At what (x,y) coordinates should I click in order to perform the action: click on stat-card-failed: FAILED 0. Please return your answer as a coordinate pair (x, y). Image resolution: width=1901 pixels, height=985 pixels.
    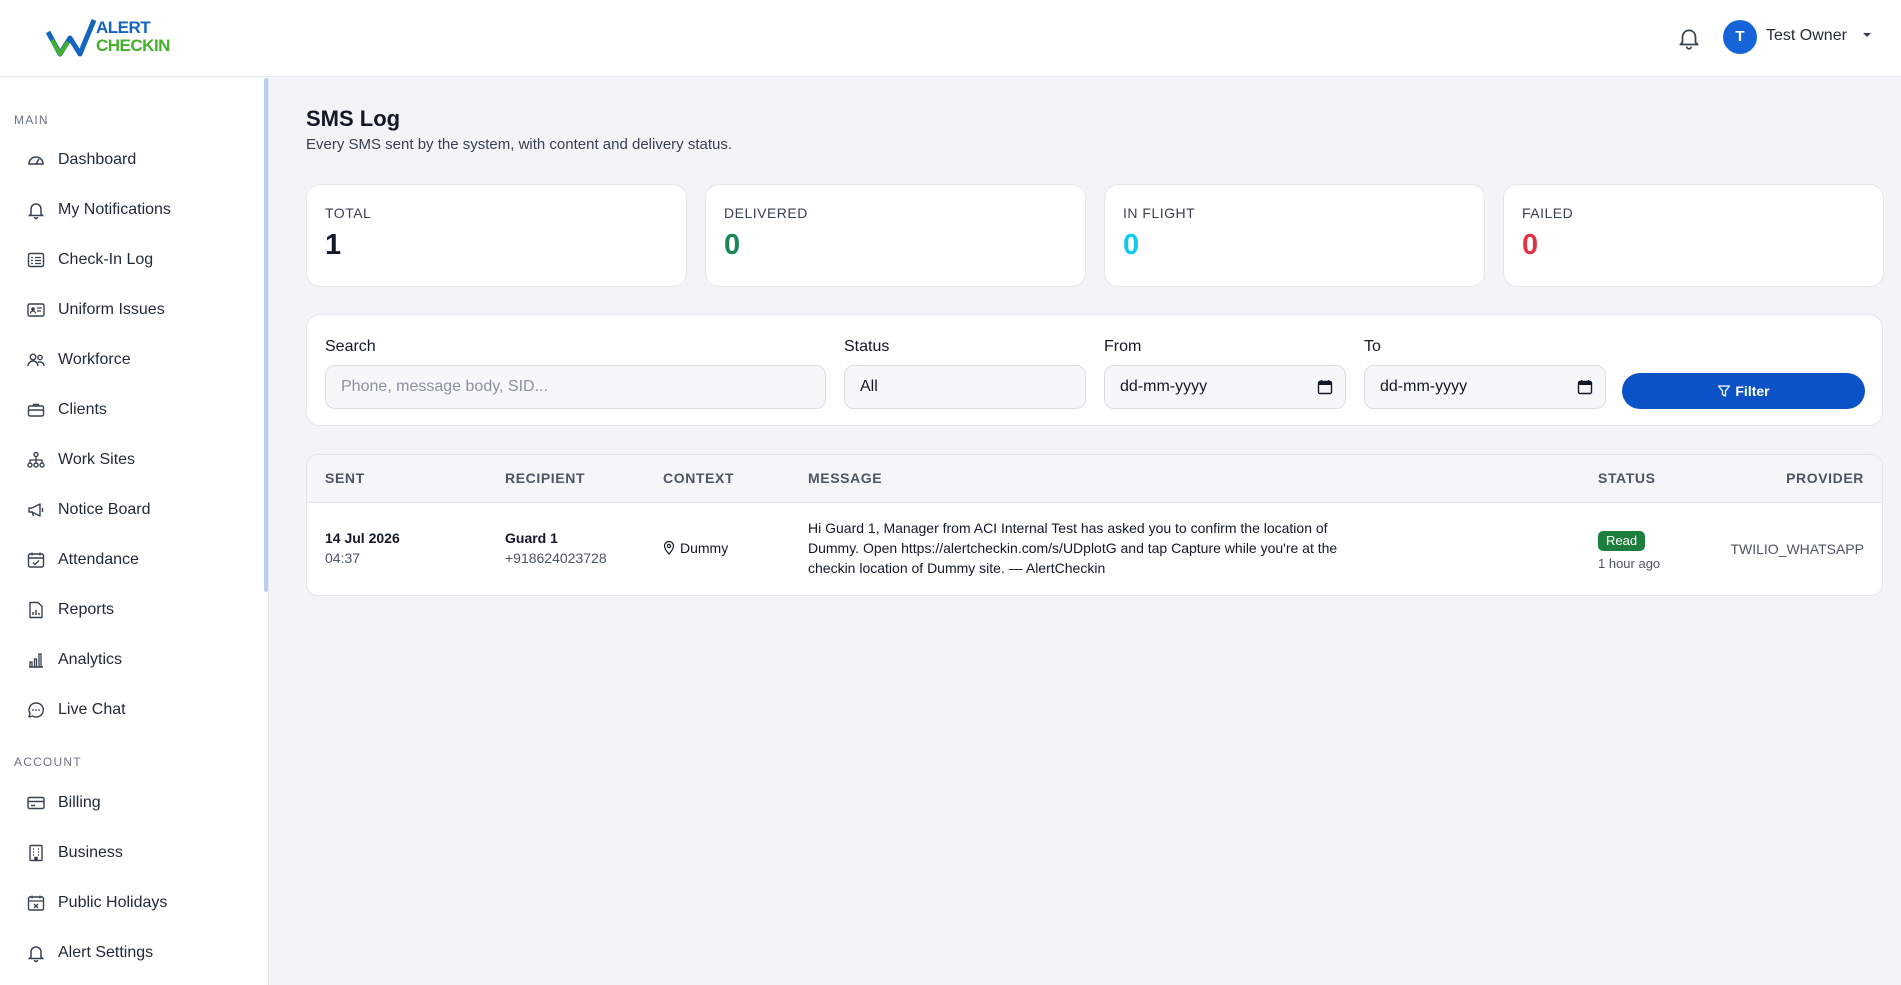
    Looking at the image, I should click on (1693, 235).